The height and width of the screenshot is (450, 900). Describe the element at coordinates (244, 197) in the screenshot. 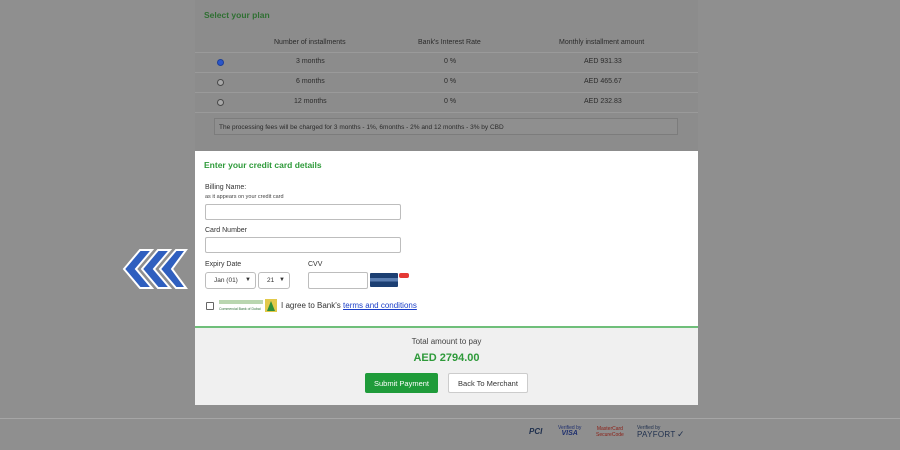

I see `billing-name-hint: as it appears on your credit card` at that location.